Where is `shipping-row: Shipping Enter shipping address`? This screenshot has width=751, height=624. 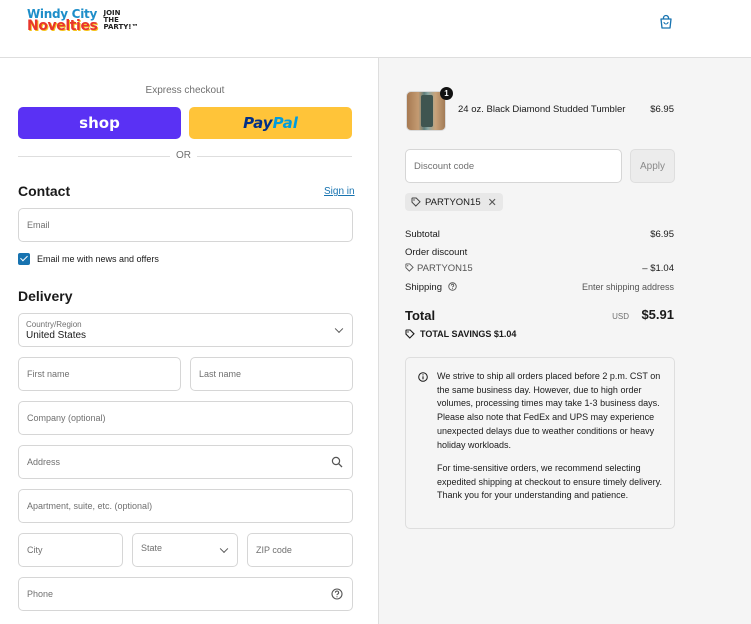
shipping-row: Shipping Enter shipping address is located at coordinates (539, 287).